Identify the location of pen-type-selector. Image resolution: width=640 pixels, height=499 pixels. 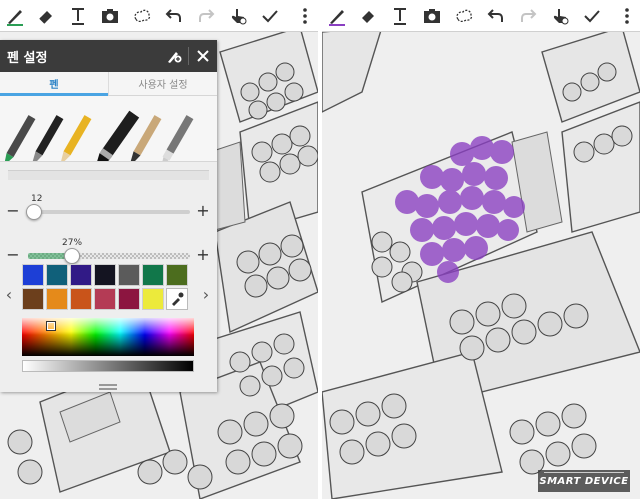
(108, 129).